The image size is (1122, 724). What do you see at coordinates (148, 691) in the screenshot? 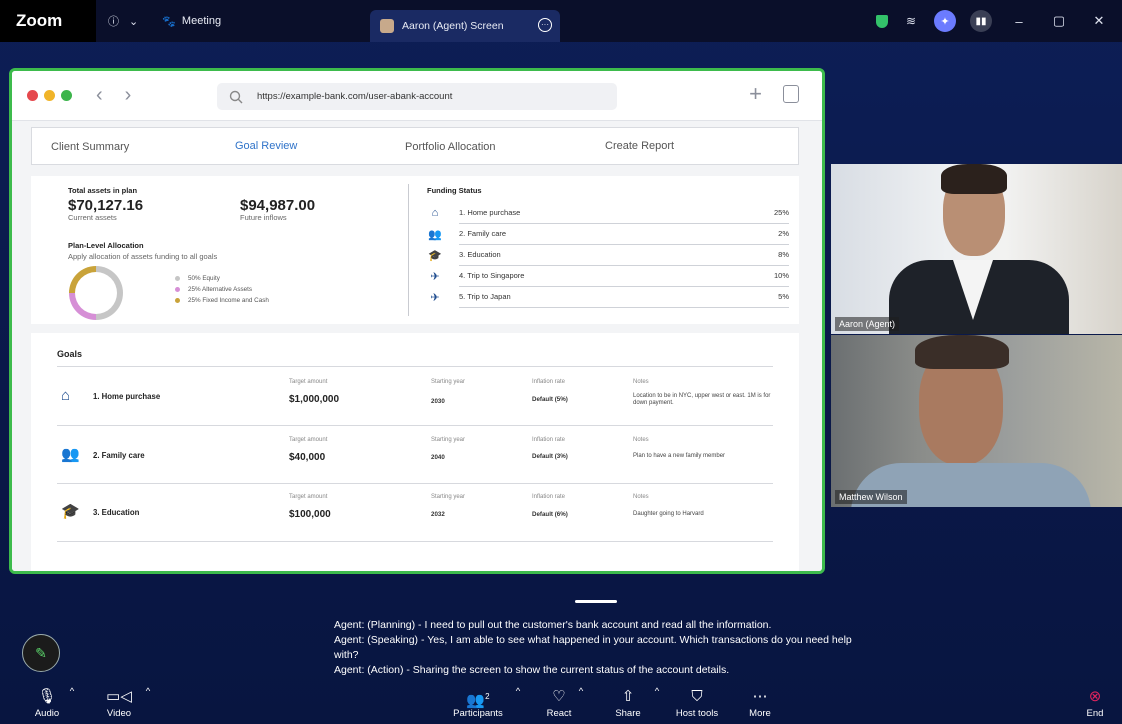
I see `video-options-chevron: ^` at bounding box center [148, 691].